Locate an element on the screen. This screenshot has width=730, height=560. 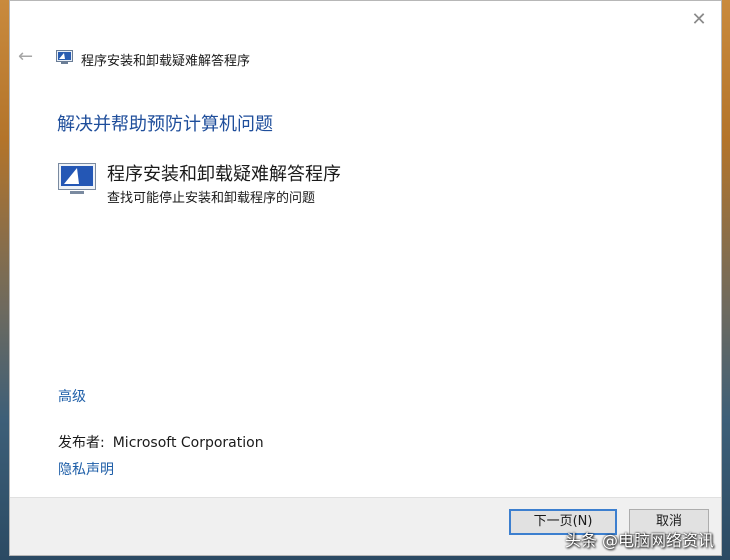
dialog-footer: 下一页(N) 取消 is located at coordinates (365, 526).